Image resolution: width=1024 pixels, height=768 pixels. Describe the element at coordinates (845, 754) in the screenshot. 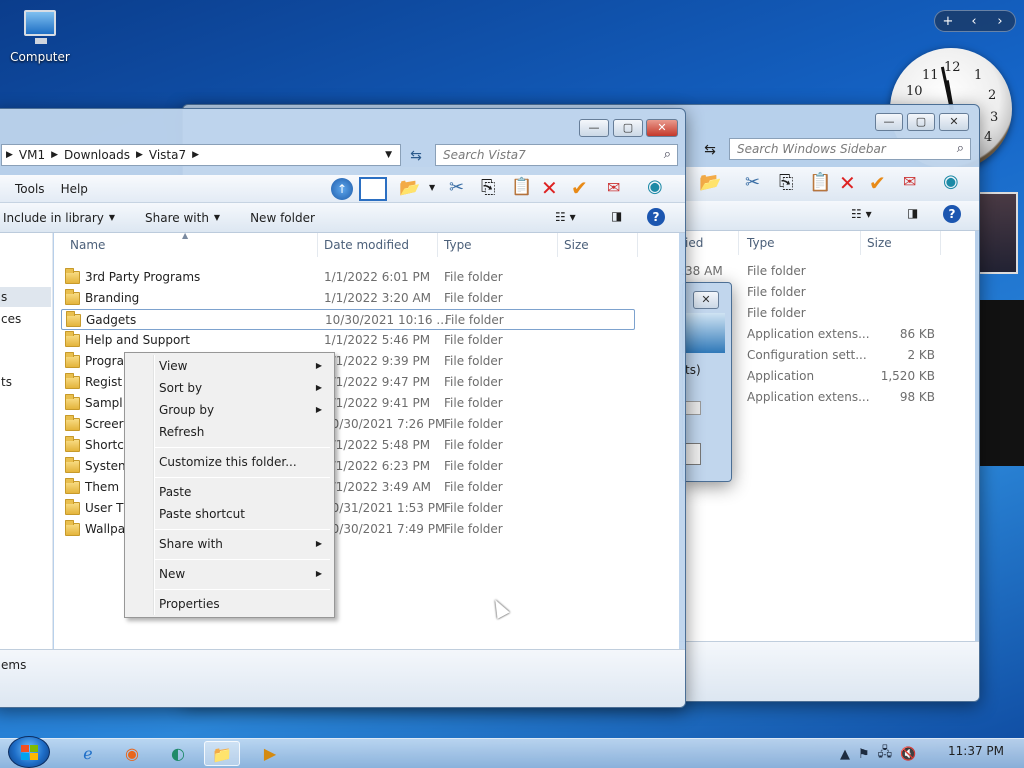

I see `show-hidden-icons-icon: ▲` at that location.